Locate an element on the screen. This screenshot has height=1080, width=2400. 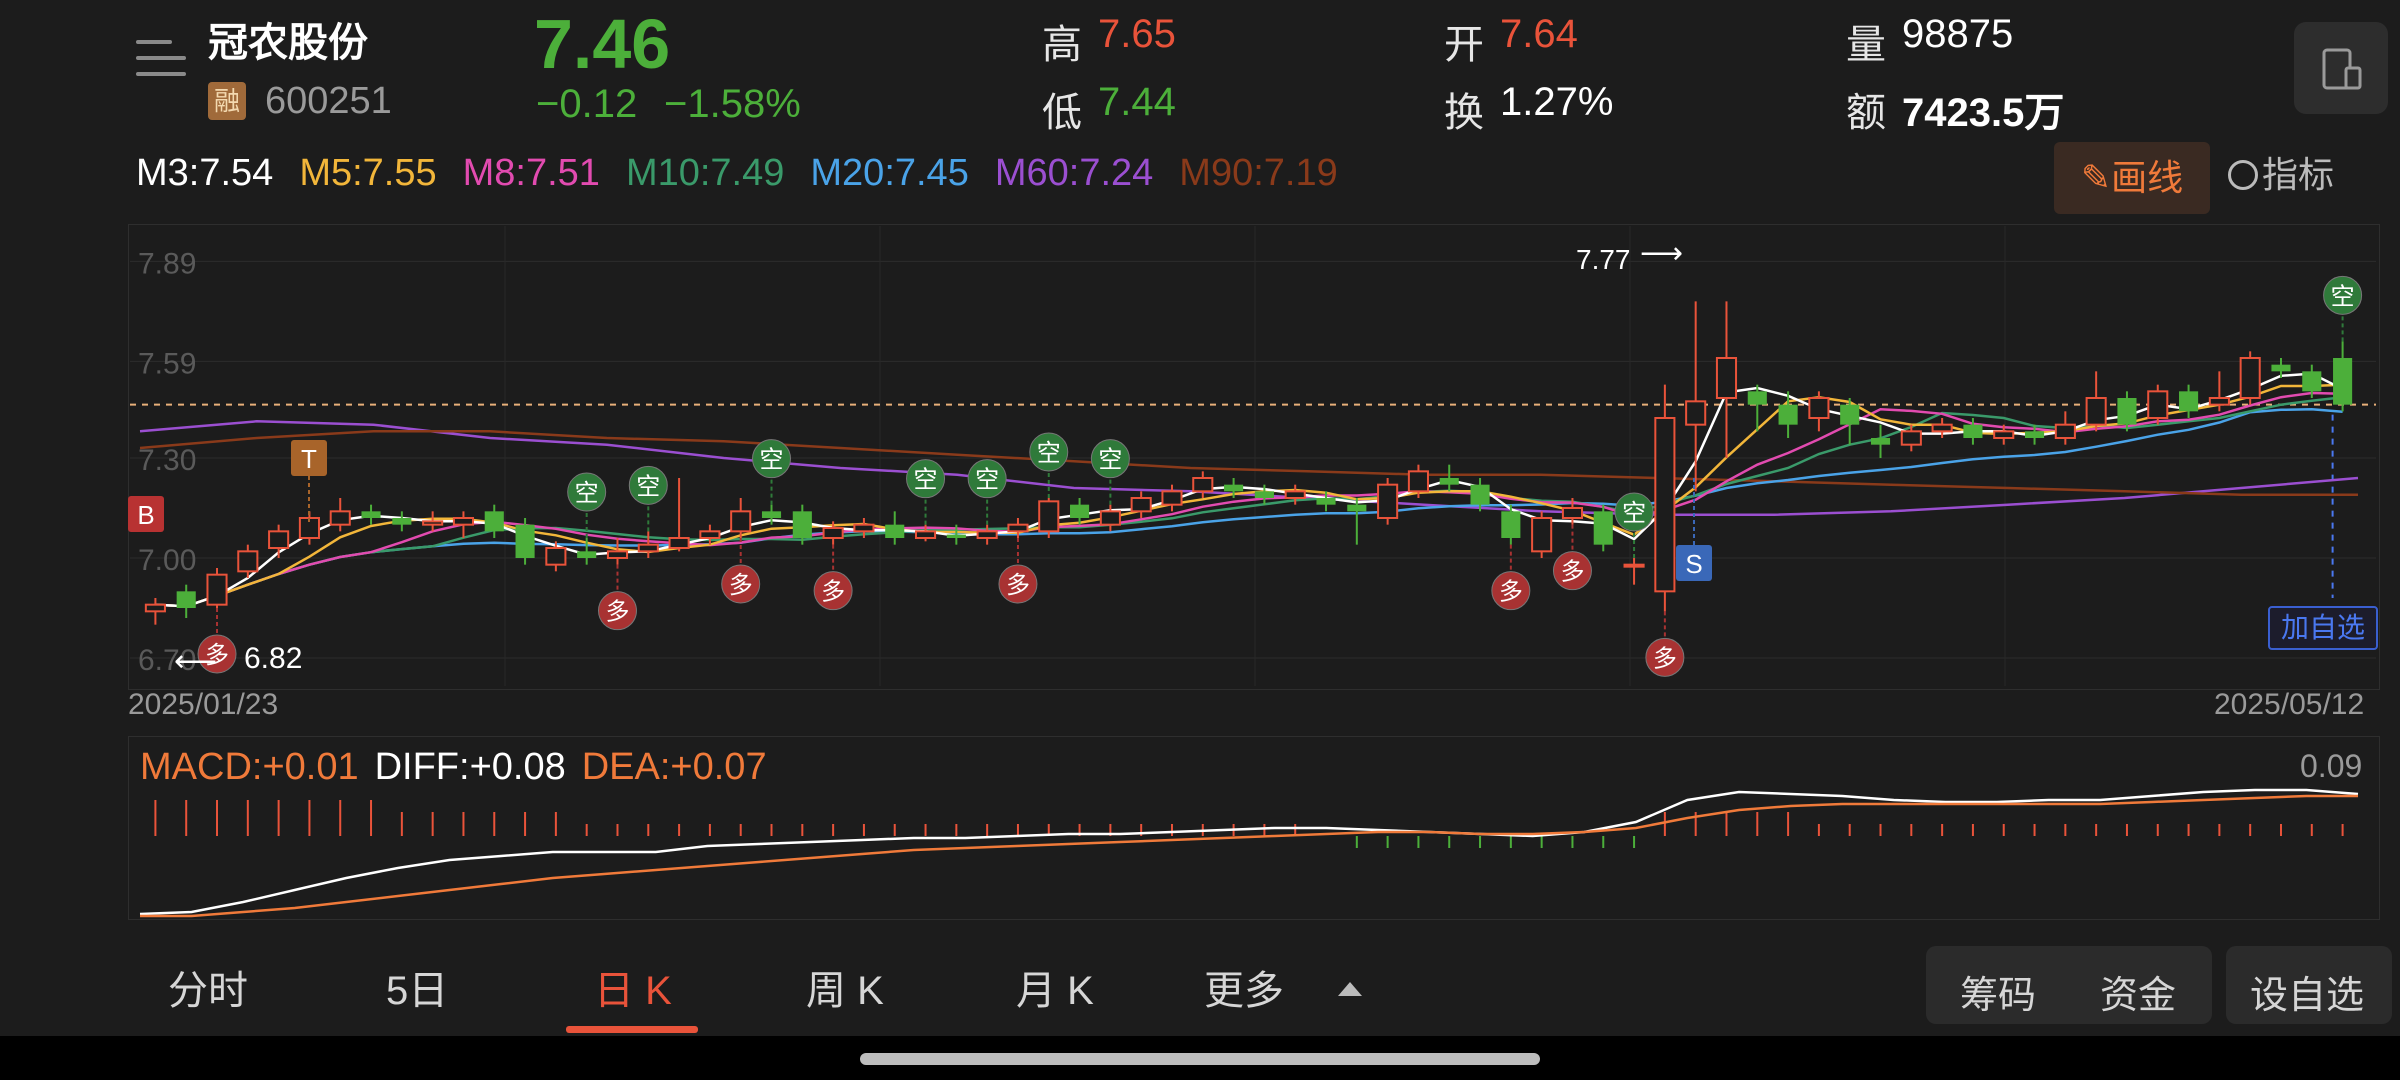
add-fav-chart-button: 加自选 is located at coordinates (2323, 628).